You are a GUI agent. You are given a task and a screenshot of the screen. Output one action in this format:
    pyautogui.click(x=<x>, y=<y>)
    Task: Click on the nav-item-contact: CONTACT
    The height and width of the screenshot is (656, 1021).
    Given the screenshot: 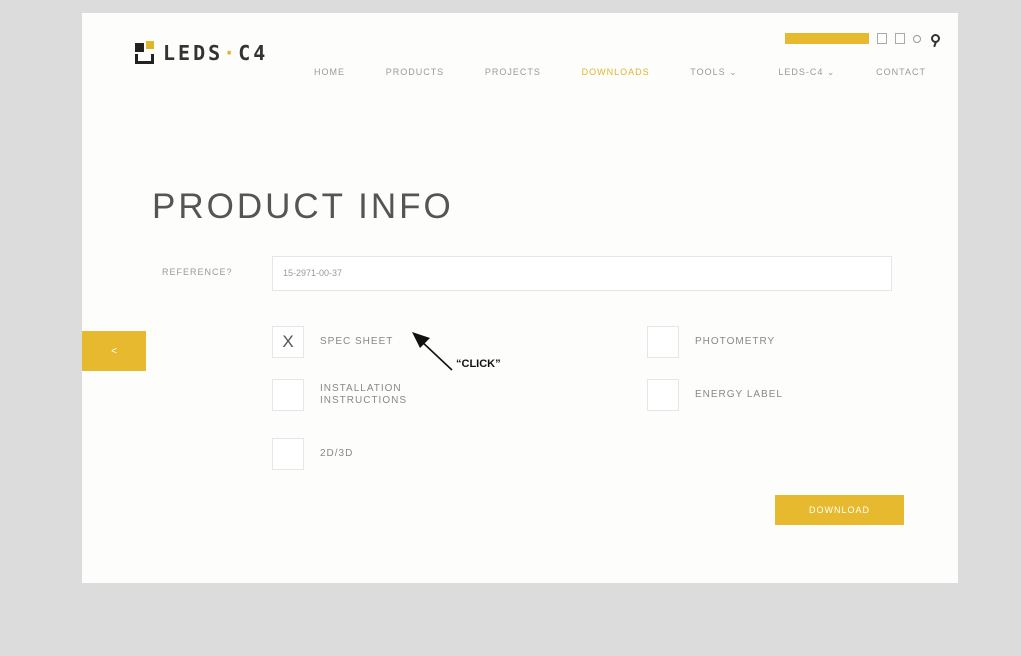 What is the action you would take?
    pyautogui.click(x=901, y=72)
    